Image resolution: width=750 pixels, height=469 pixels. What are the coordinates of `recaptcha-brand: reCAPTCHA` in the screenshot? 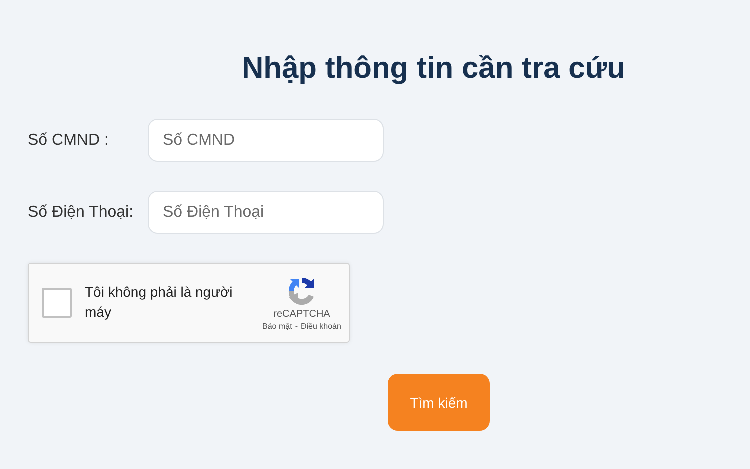 It's located at (302, 314).